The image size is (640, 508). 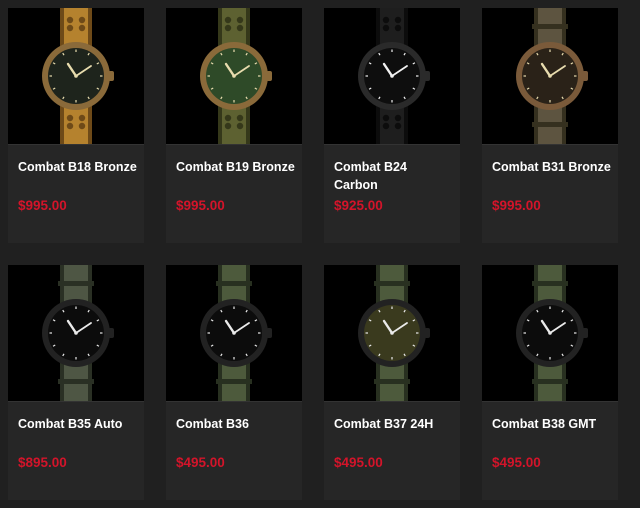 I want to click on product-card: Combat B36 $495.00, so click(x=234, y=382).